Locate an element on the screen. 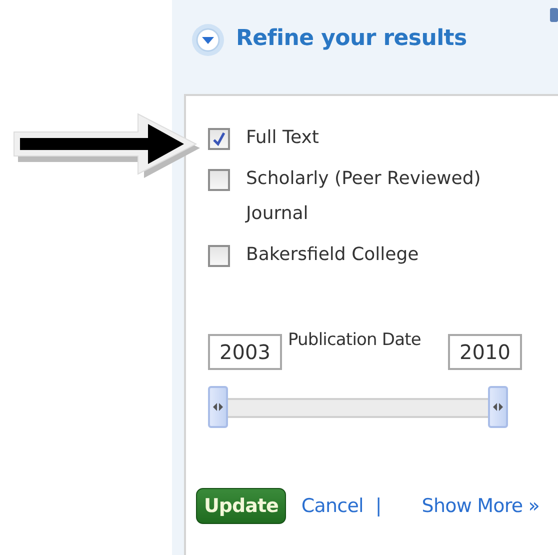 The image size is (558, 555). date-range-slider is located at coordinates (358, 407).